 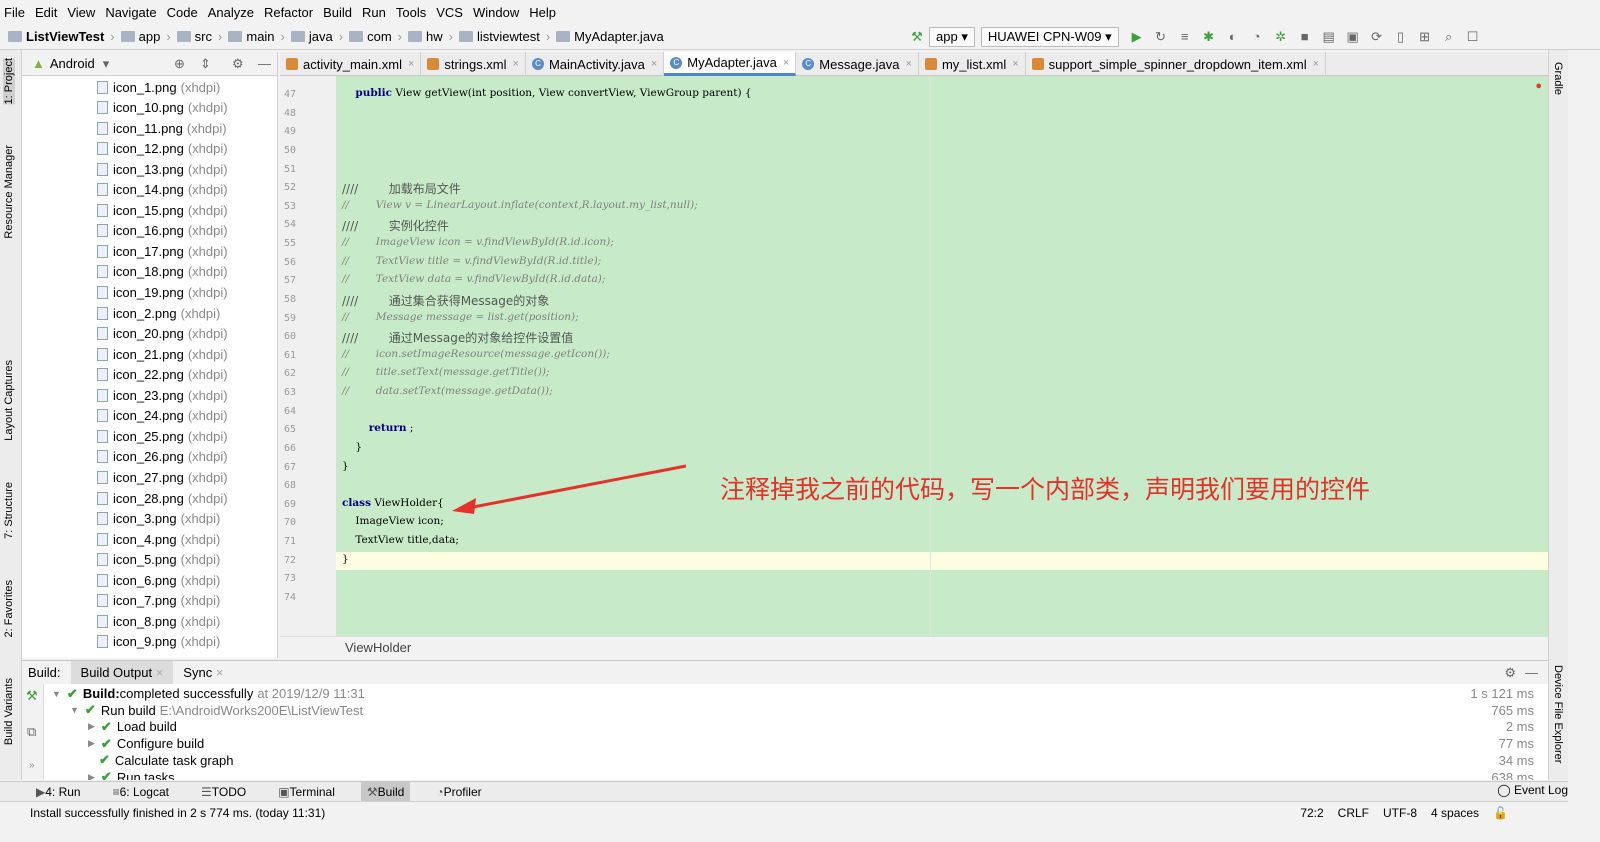 I want to click on tree-item: icon_11.png (xhdpi), so click(x=162, y=128).